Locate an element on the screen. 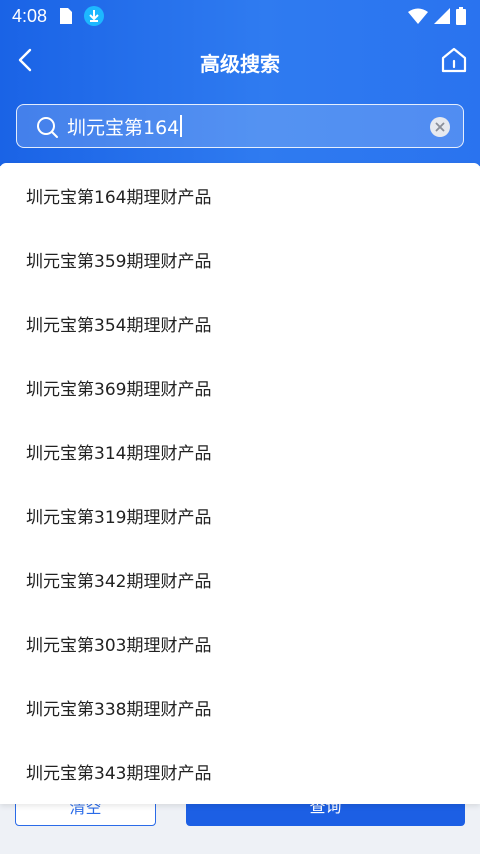  status-time: 4:08 is located at coordinates (30, 16).